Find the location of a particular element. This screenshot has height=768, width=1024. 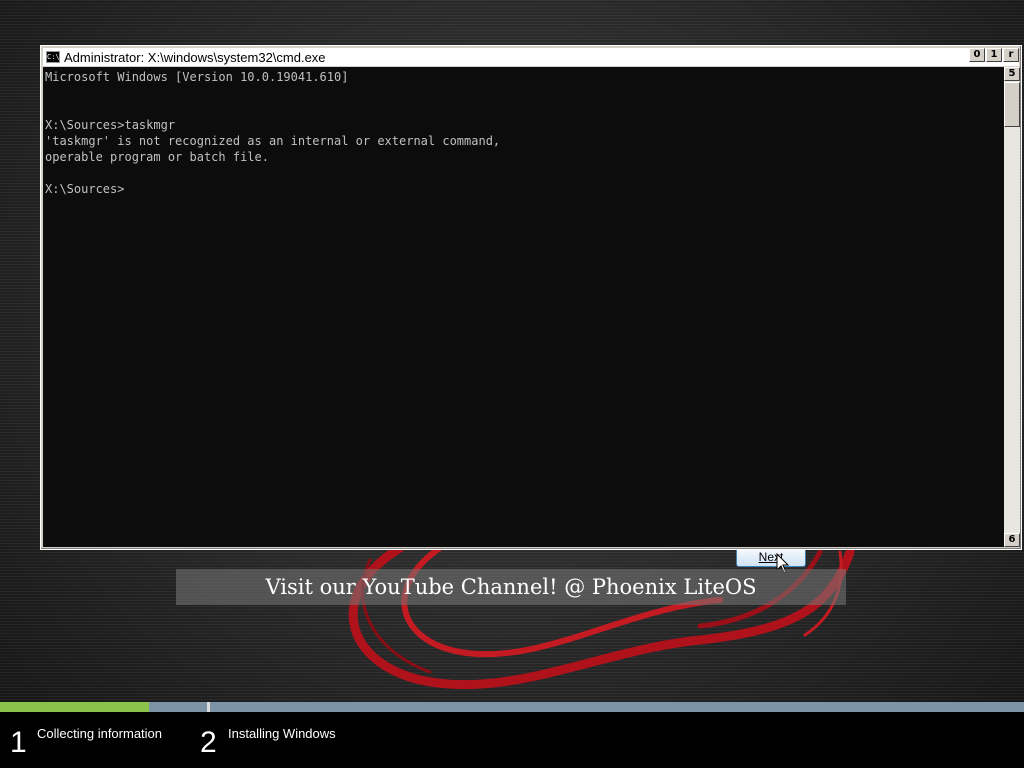

scroll-up-button: 5 is located at coordinates (1012, 74).